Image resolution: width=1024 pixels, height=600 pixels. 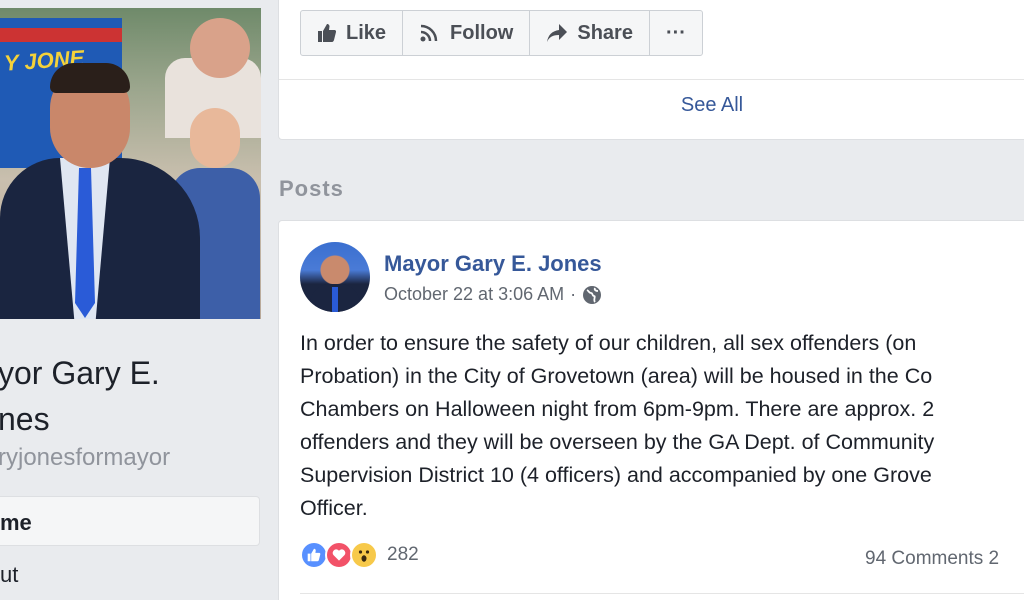 What do you see at coordinates (429, 33) in the screenshot?
I see `rss-icon` at bounding box center [429, 33].